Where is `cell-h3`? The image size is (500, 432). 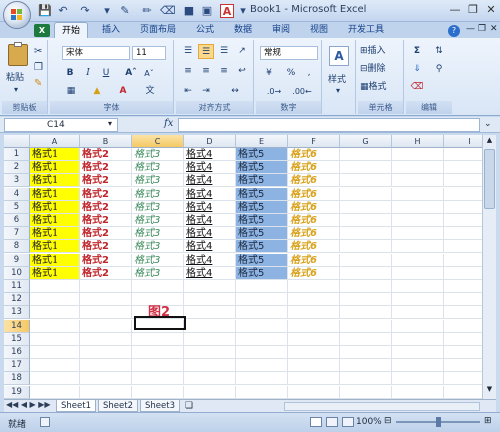 cell-h3 is located at coordinates (418, 181).